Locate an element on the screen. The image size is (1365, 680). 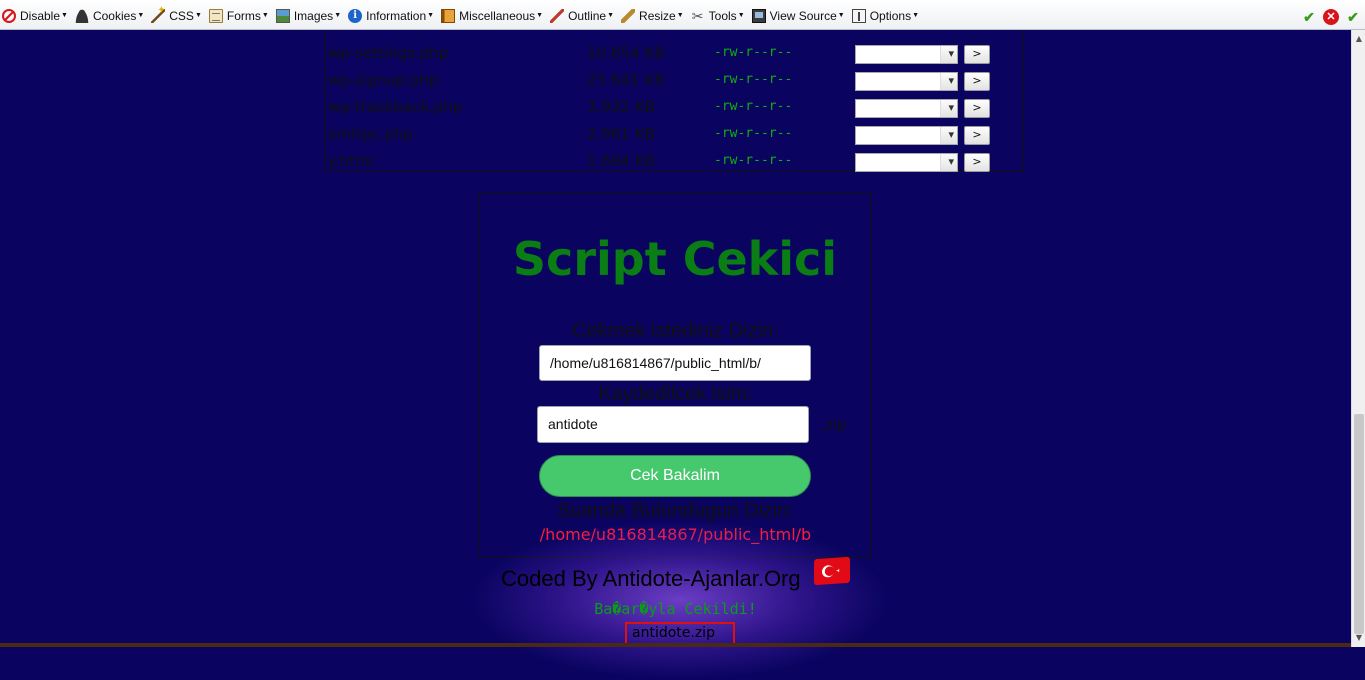
file-name: y.html is located at coordinates (351, 161).